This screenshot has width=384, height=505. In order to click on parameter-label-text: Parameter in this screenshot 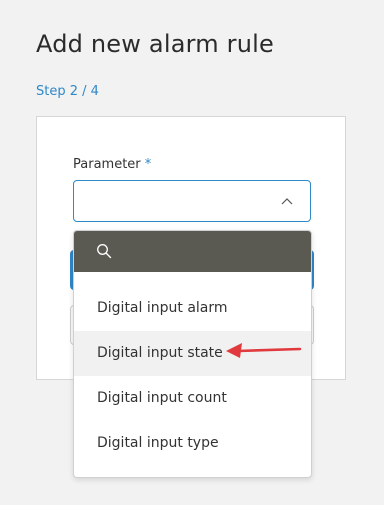, I will do `click(107, 164)`.